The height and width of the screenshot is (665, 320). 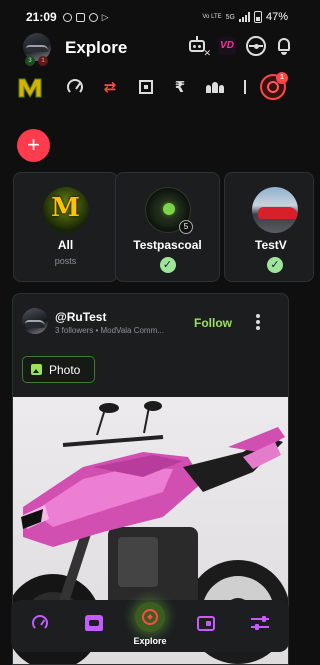 I want to click on photo-tag: Photo, so click(x=58, y=369).